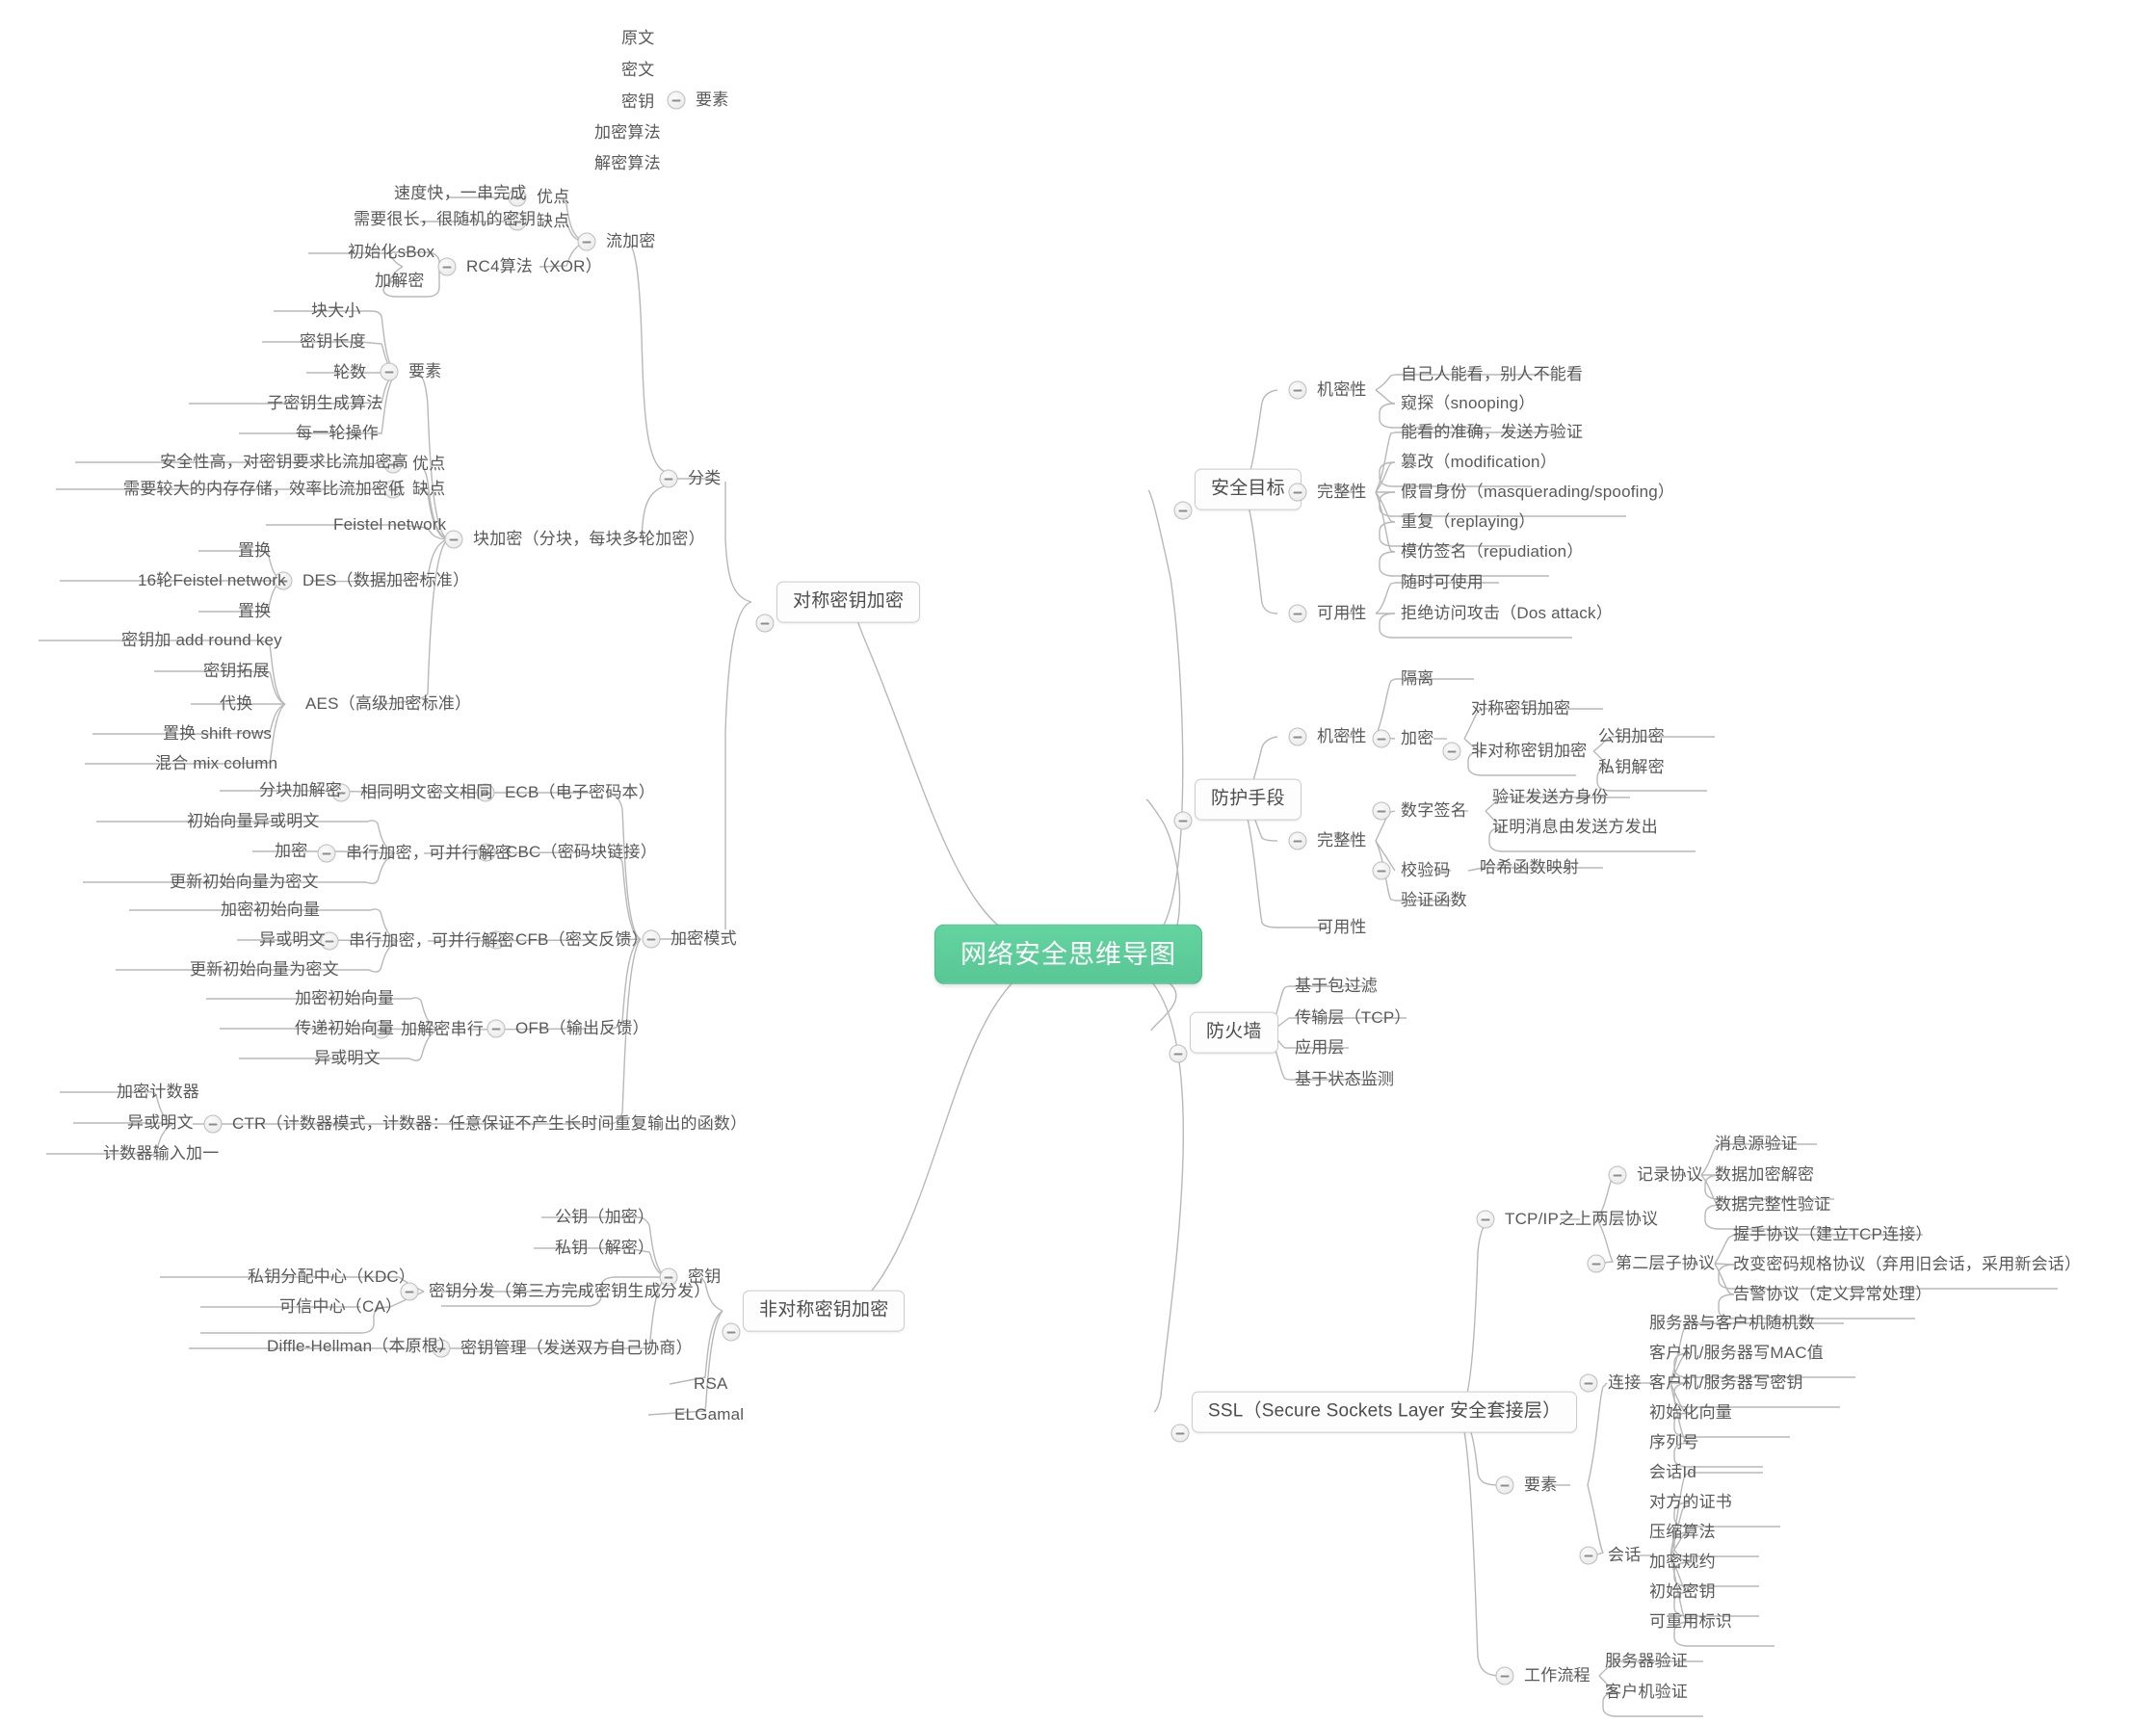  I want to click on node-ctr-3: 计数器输入加一, so click(161, 1153).